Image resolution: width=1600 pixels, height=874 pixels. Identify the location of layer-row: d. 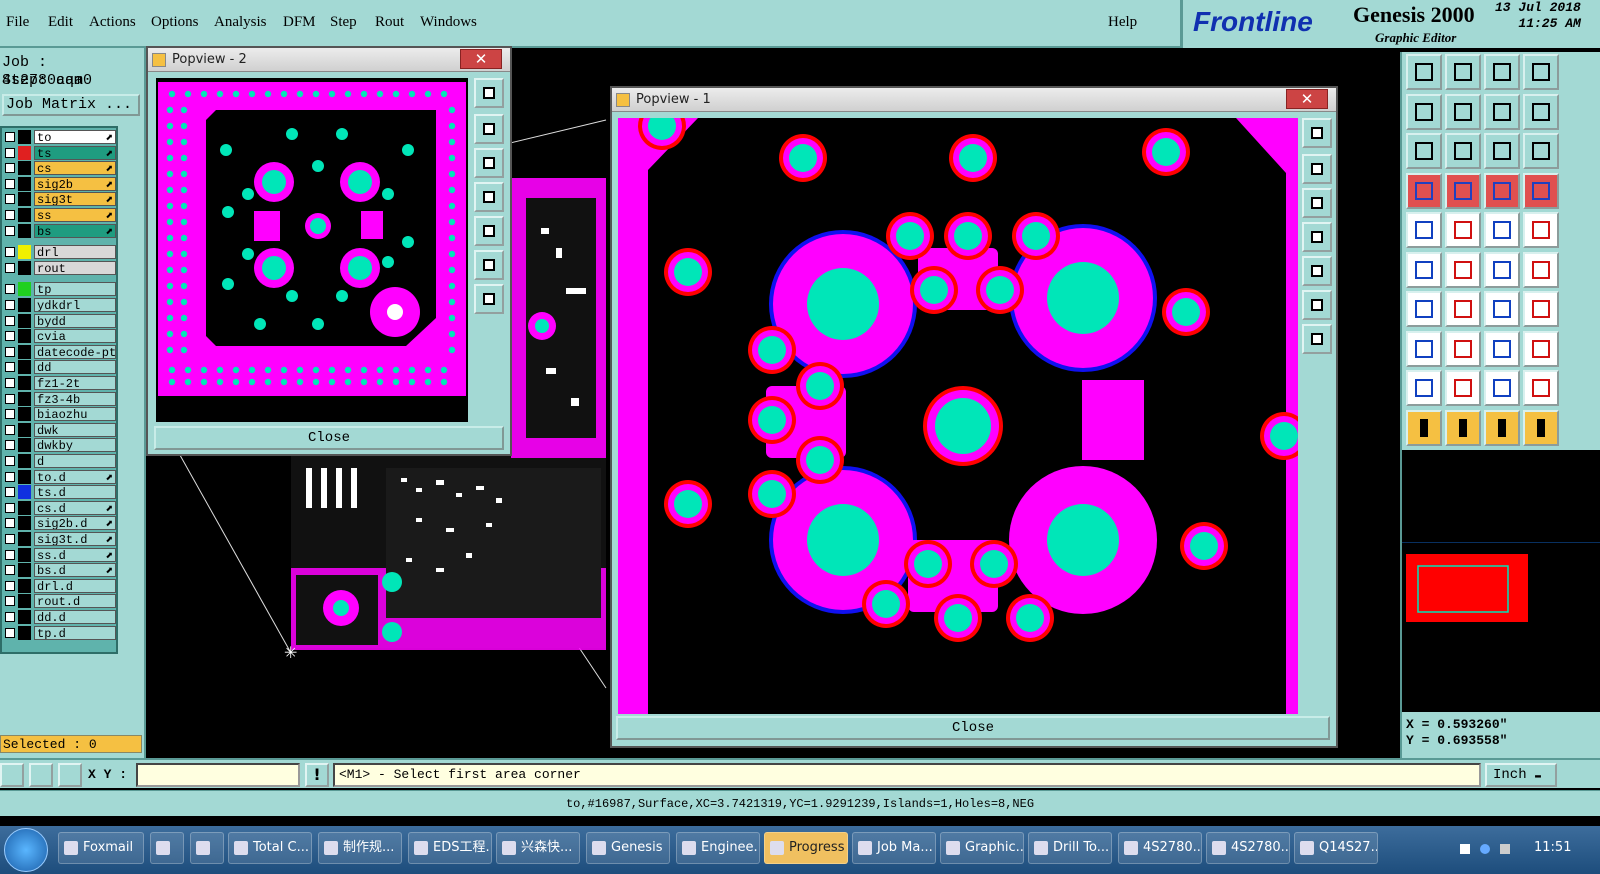
(60, 461).